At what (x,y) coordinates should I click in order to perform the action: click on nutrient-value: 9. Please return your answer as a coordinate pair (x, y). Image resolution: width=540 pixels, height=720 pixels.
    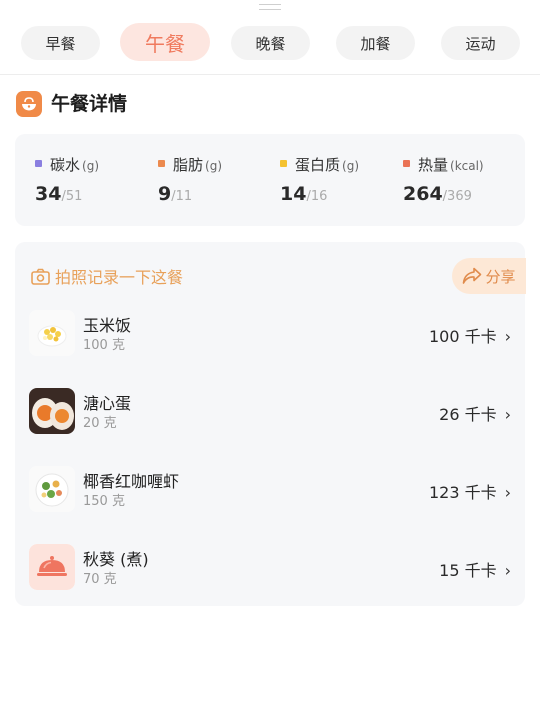
    Looking at the image, I should click on (165, 194).